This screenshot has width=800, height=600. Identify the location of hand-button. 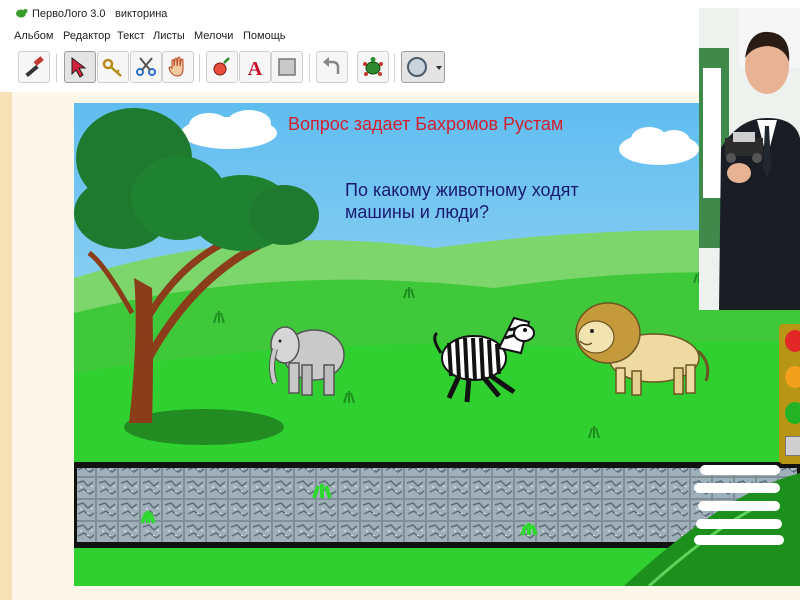
(178, 67).